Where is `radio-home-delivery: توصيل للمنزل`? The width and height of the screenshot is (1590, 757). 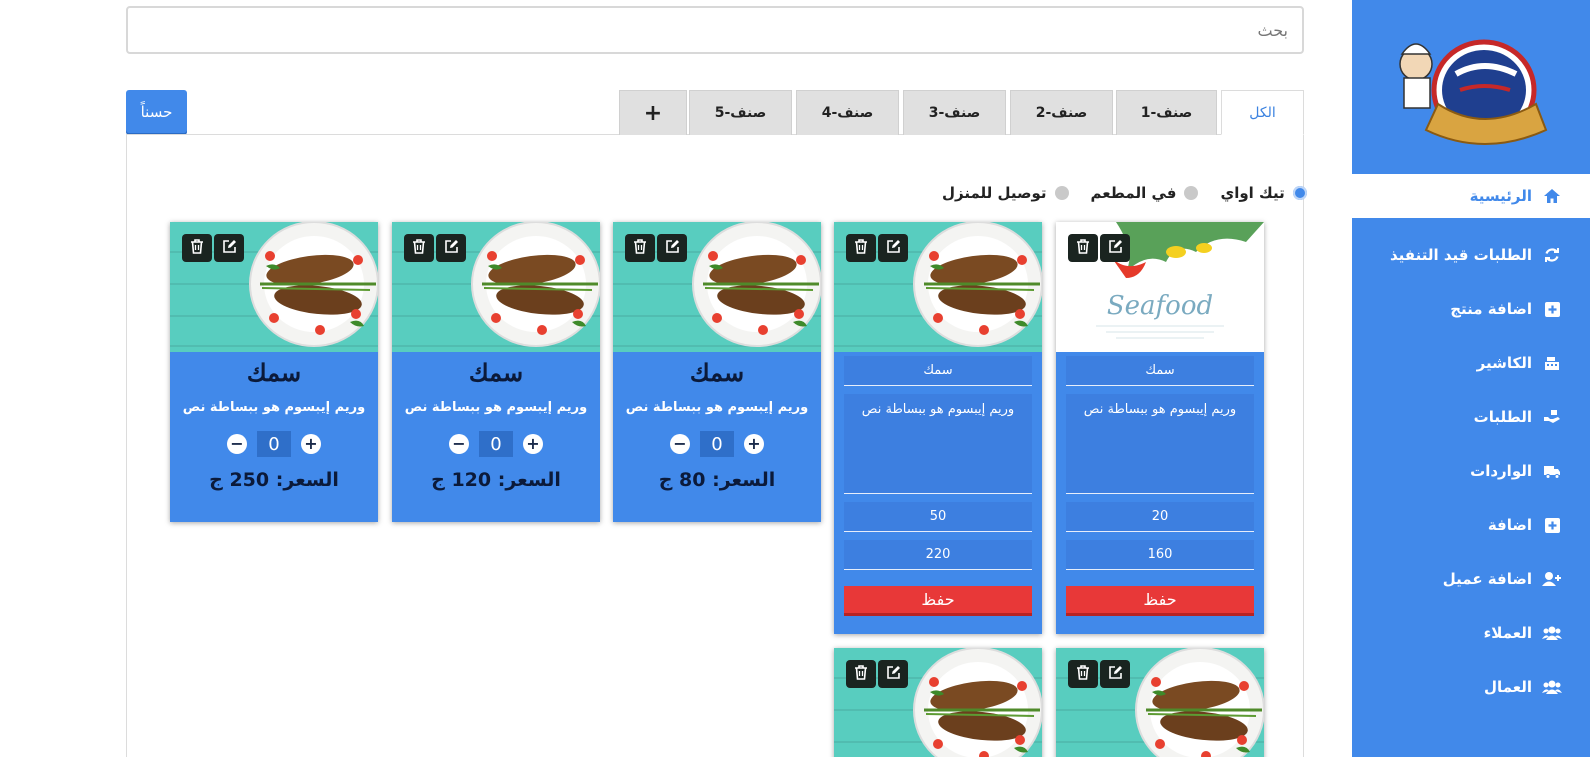
radio-home-delivery: توصيل للمنزل is located at coordinates (1005, 193).